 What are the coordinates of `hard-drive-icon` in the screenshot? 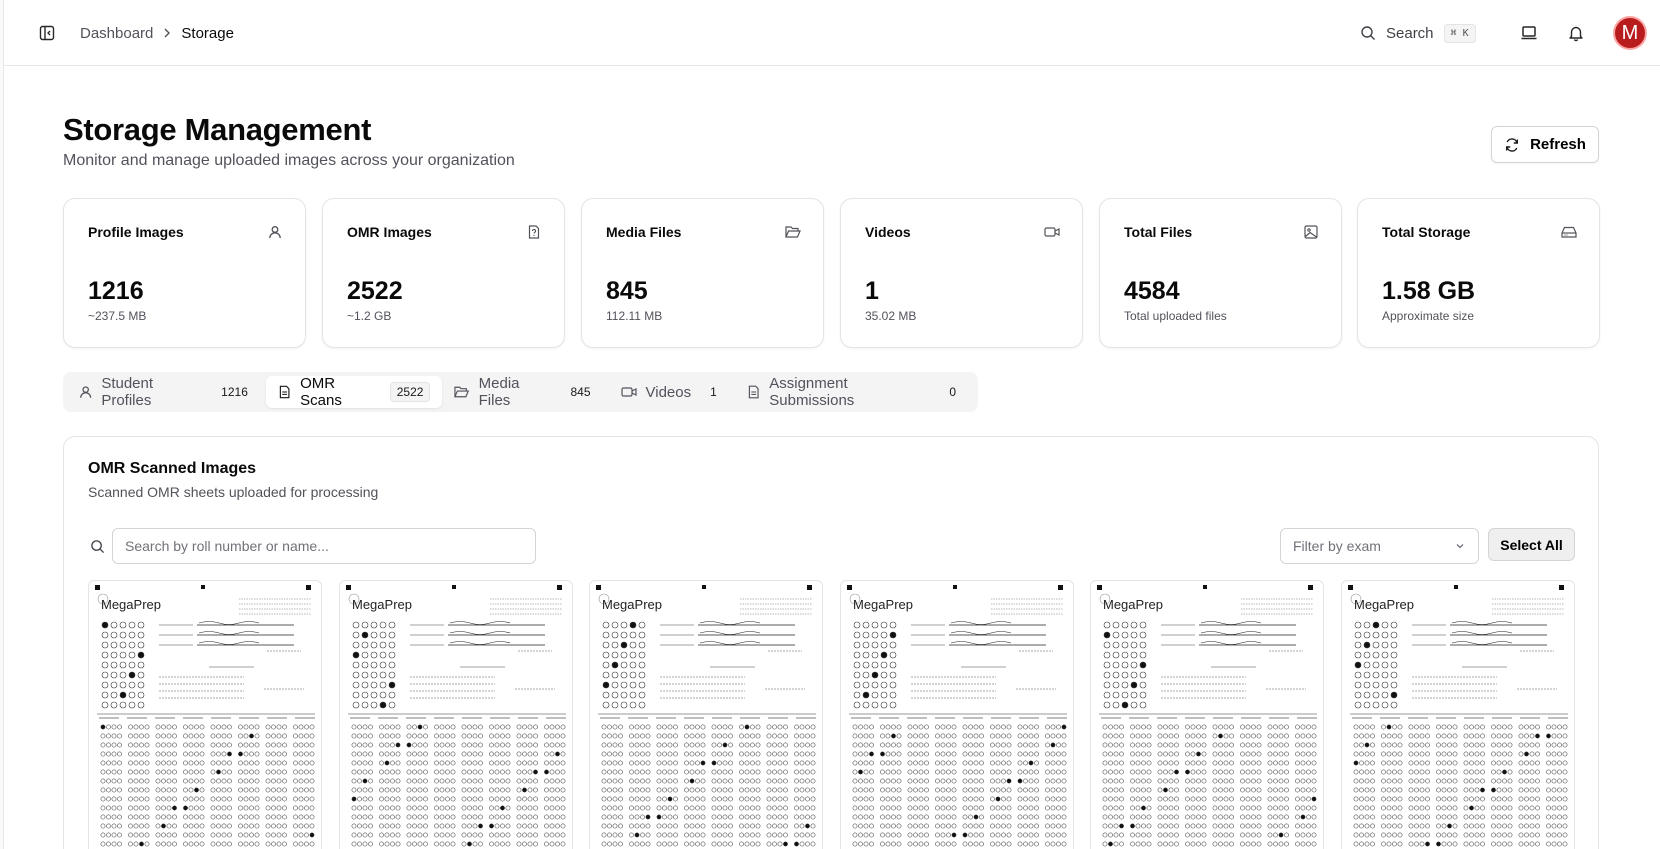 It's located at (1569, 232).